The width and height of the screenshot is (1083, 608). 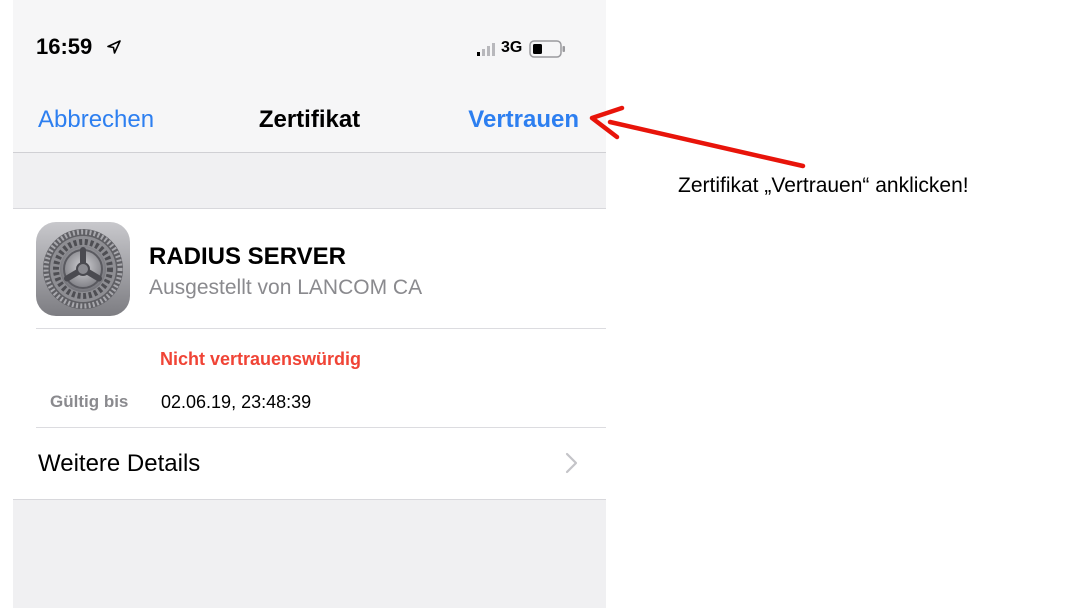 What do you see at coordinates (83, 269) in the screenshot?
I see `settings-gear-icon` at bounding box center [83, 269].